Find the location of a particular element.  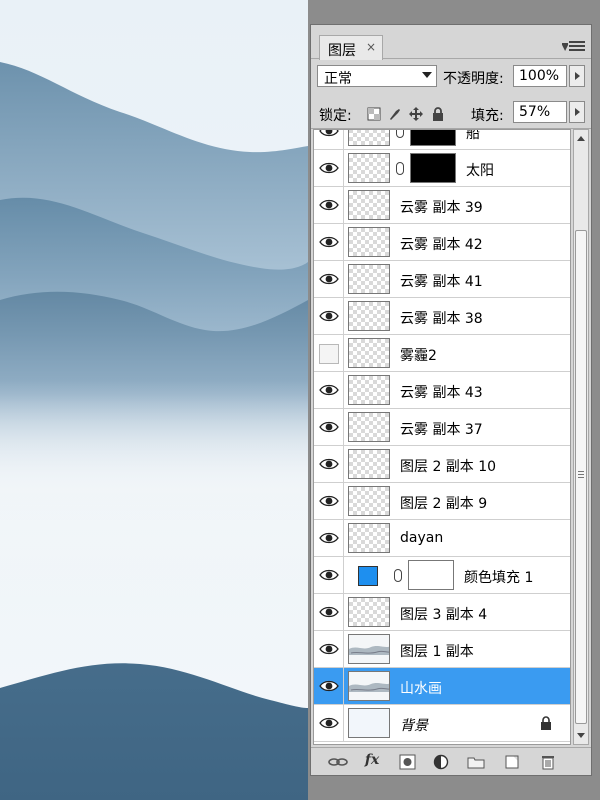

layer-row: 云雾 副本 42 is located at coordinates (442, 242).